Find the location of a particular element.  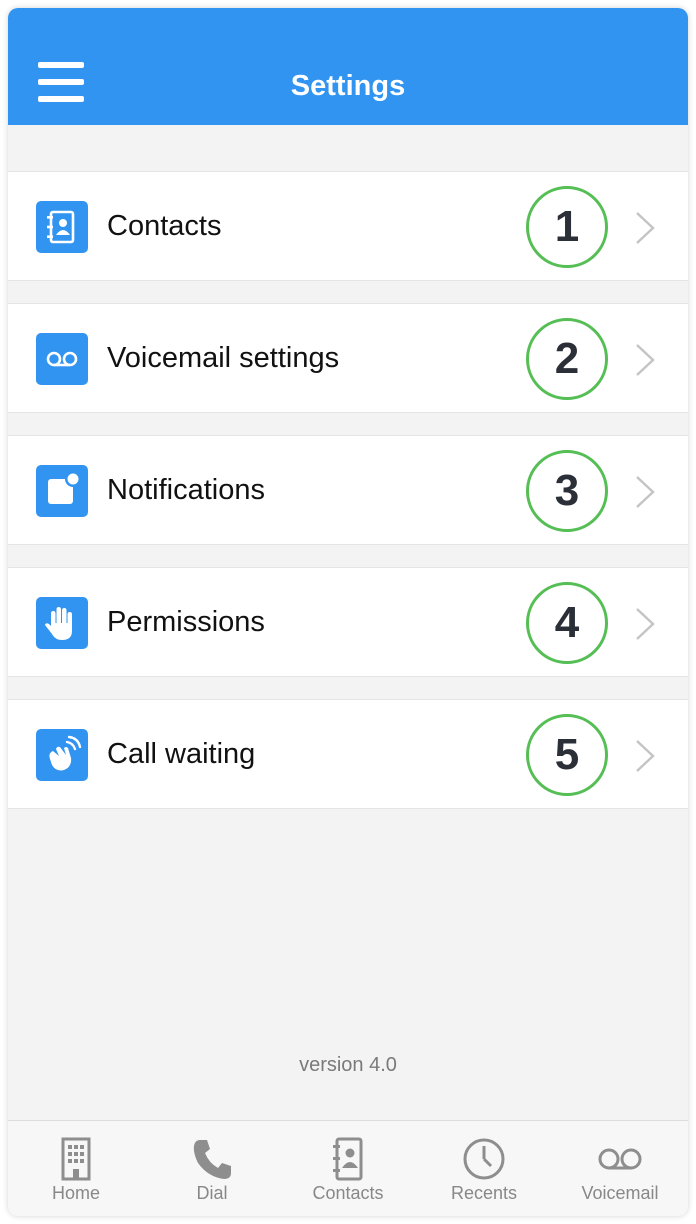

hand-icon is located at coordinates (62, 623).